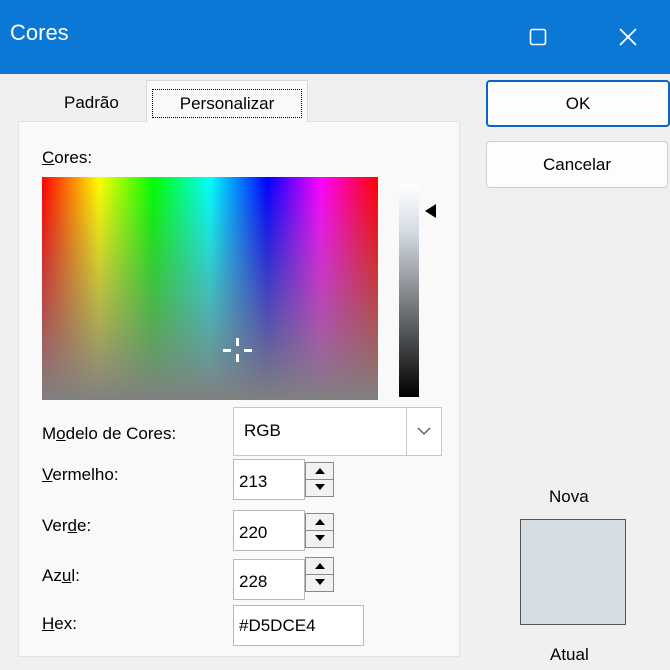  I want to click on color-model-value: RGB, so click(262, 430).